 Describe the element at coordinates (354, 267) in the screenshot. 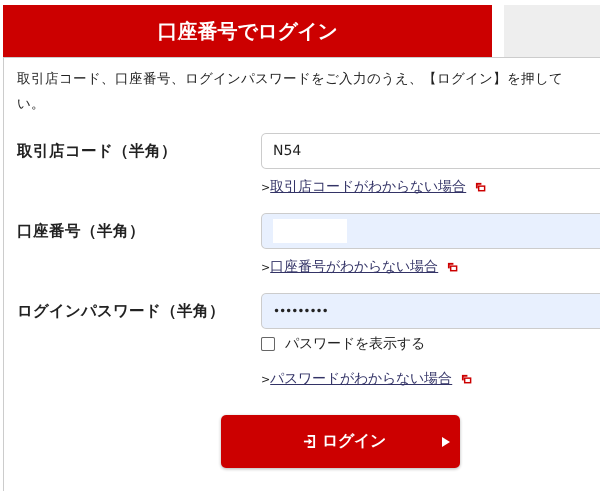

I see `help-link: 口座番号がわからない場合` at that location.